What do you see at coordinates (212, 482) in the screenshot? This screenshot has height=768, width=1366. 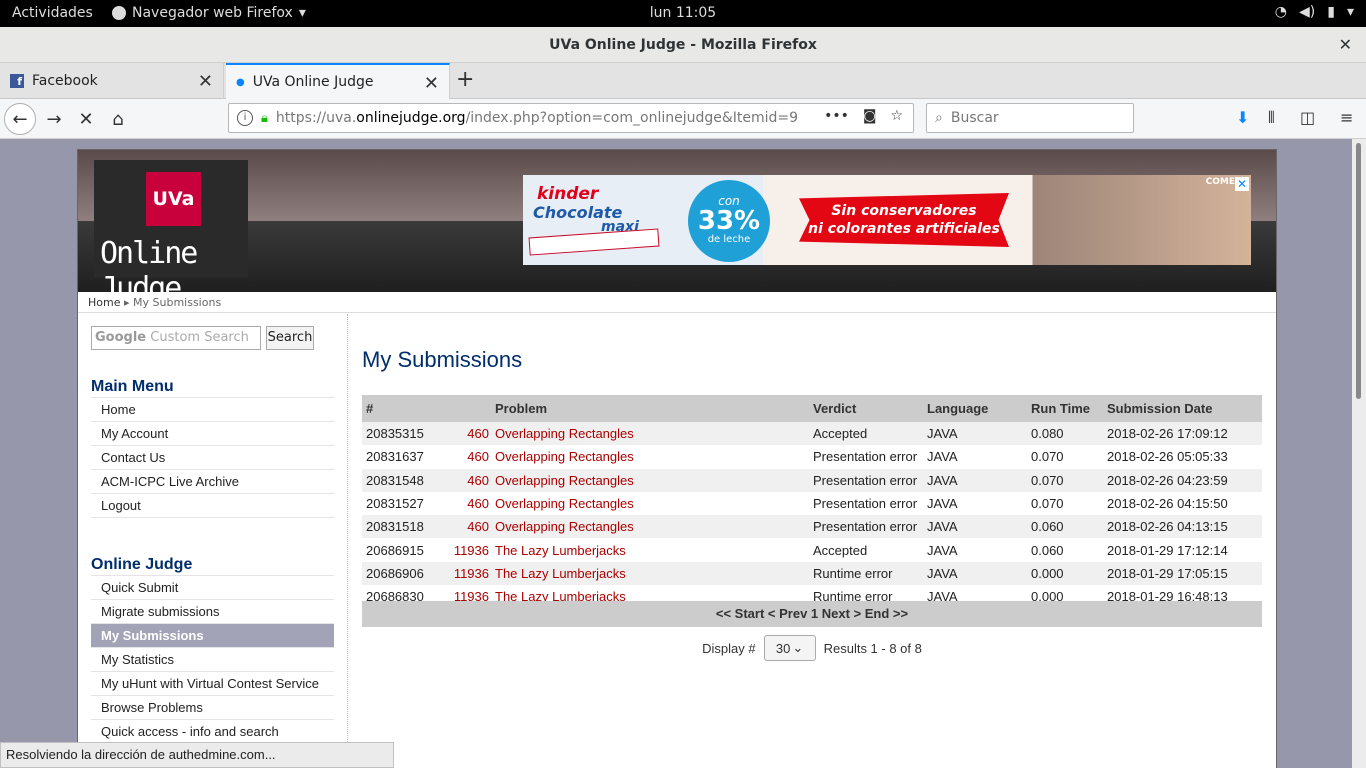 I see `menu-item-live-archive: ACM-ICPC Live Archive` at bounding box center [212, 482].